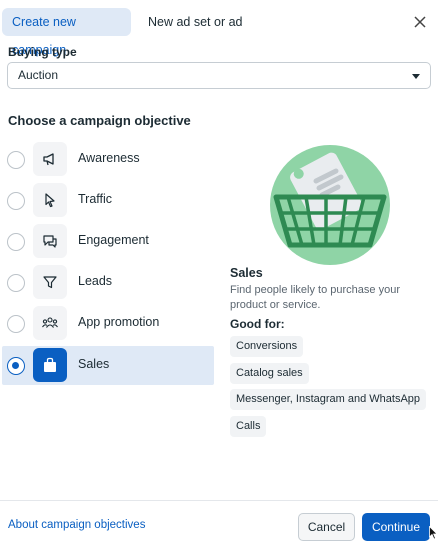  Describe the element at coordinates (267, 346) in the screenshot. I see `good-for-chip: Conversions` at that location.